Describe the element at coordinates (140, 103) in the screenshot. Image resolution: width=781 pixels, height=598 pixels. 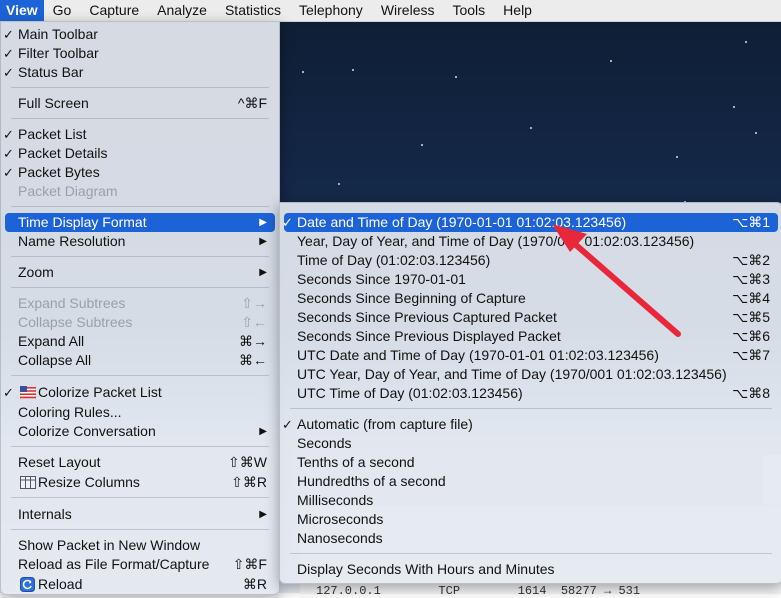
I see `menu-item-full-screen: Full Screen ^⌘F` at that location.